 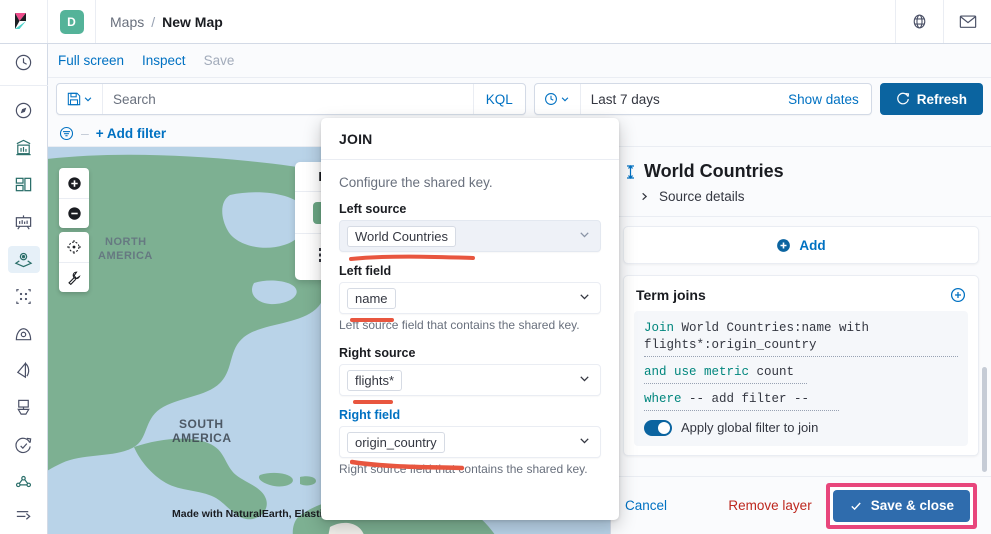 I want to click on save-and-close-button: Save & close, so click(x=901, y=505).